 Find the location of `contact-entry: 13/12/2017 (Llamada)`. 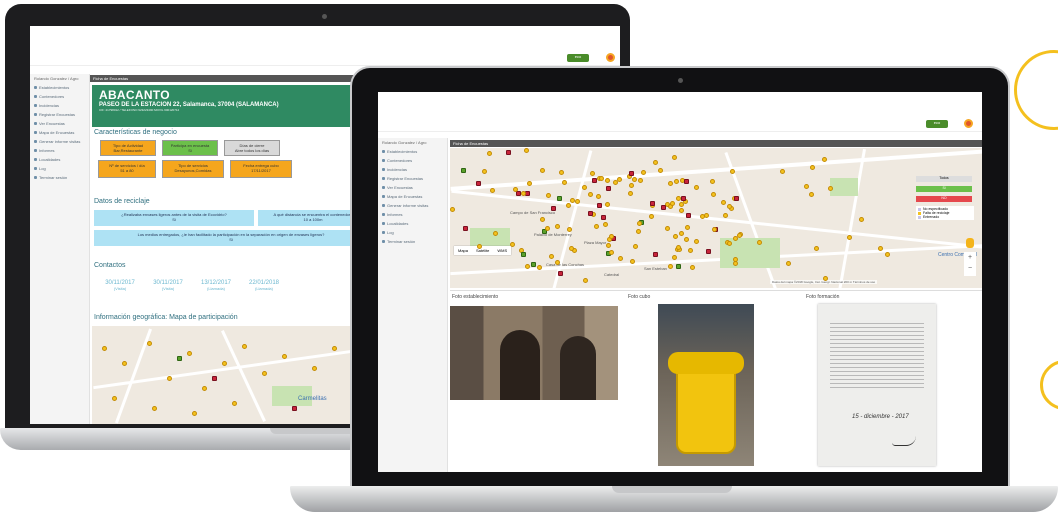

contact-entry: 13/12/2017 (Llamada) is located at coordinates (216, 285).